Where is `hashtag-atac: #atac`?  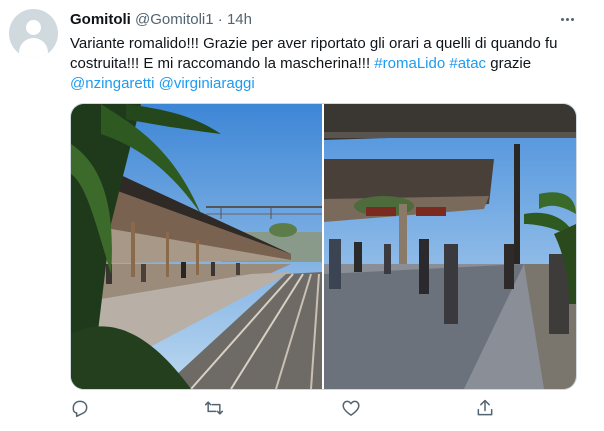 hashtag-atac: #atac is located at coordinates (467, 63).